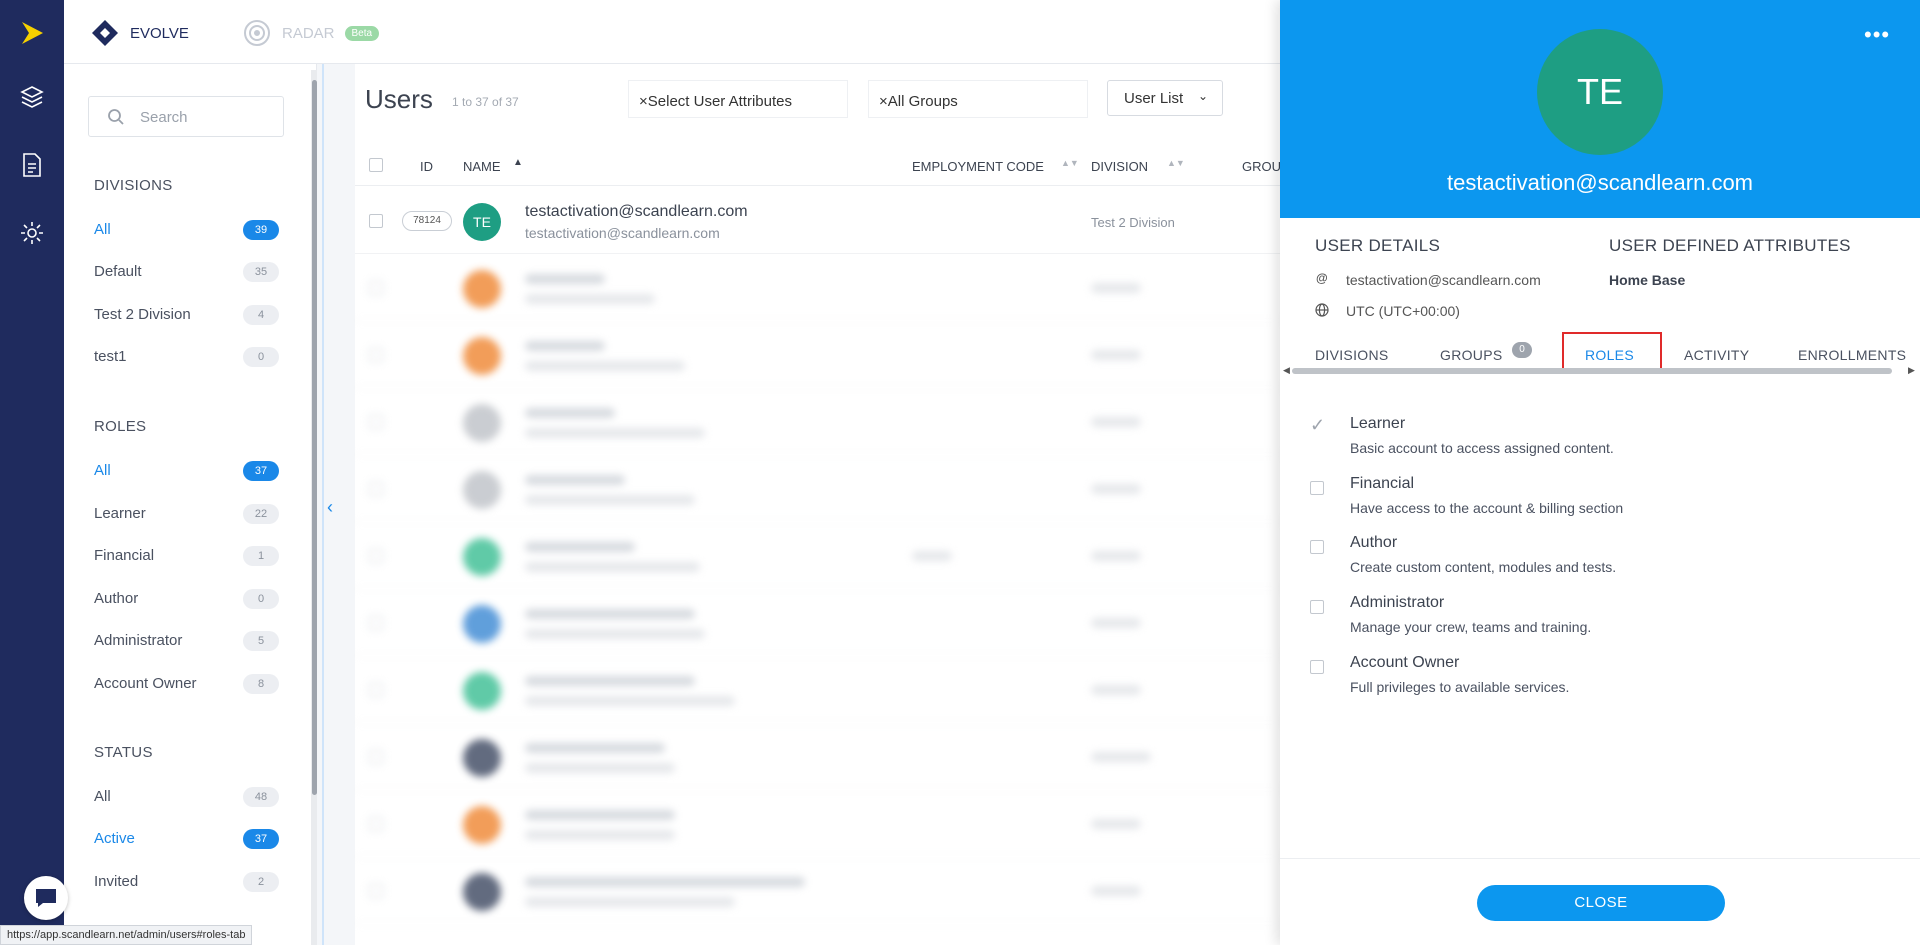  I want to click on column-groups: GROU, so click(1261, 166).